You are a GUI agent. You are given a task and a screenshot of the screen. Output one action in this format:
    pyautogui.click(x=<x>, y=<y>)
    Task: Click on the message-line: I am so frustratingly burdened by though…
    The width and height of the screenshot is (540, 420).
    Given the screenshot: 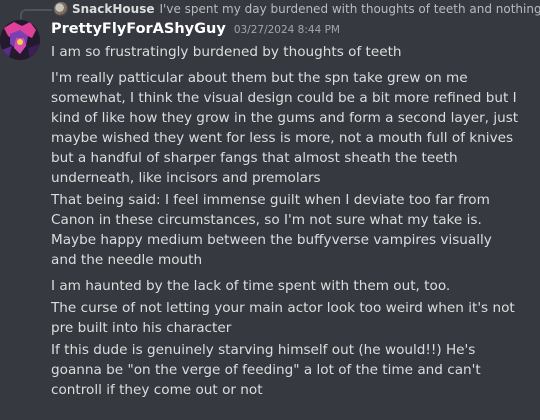 What is the action you would take?
    pyautogui.click(x=226, y=52)
    